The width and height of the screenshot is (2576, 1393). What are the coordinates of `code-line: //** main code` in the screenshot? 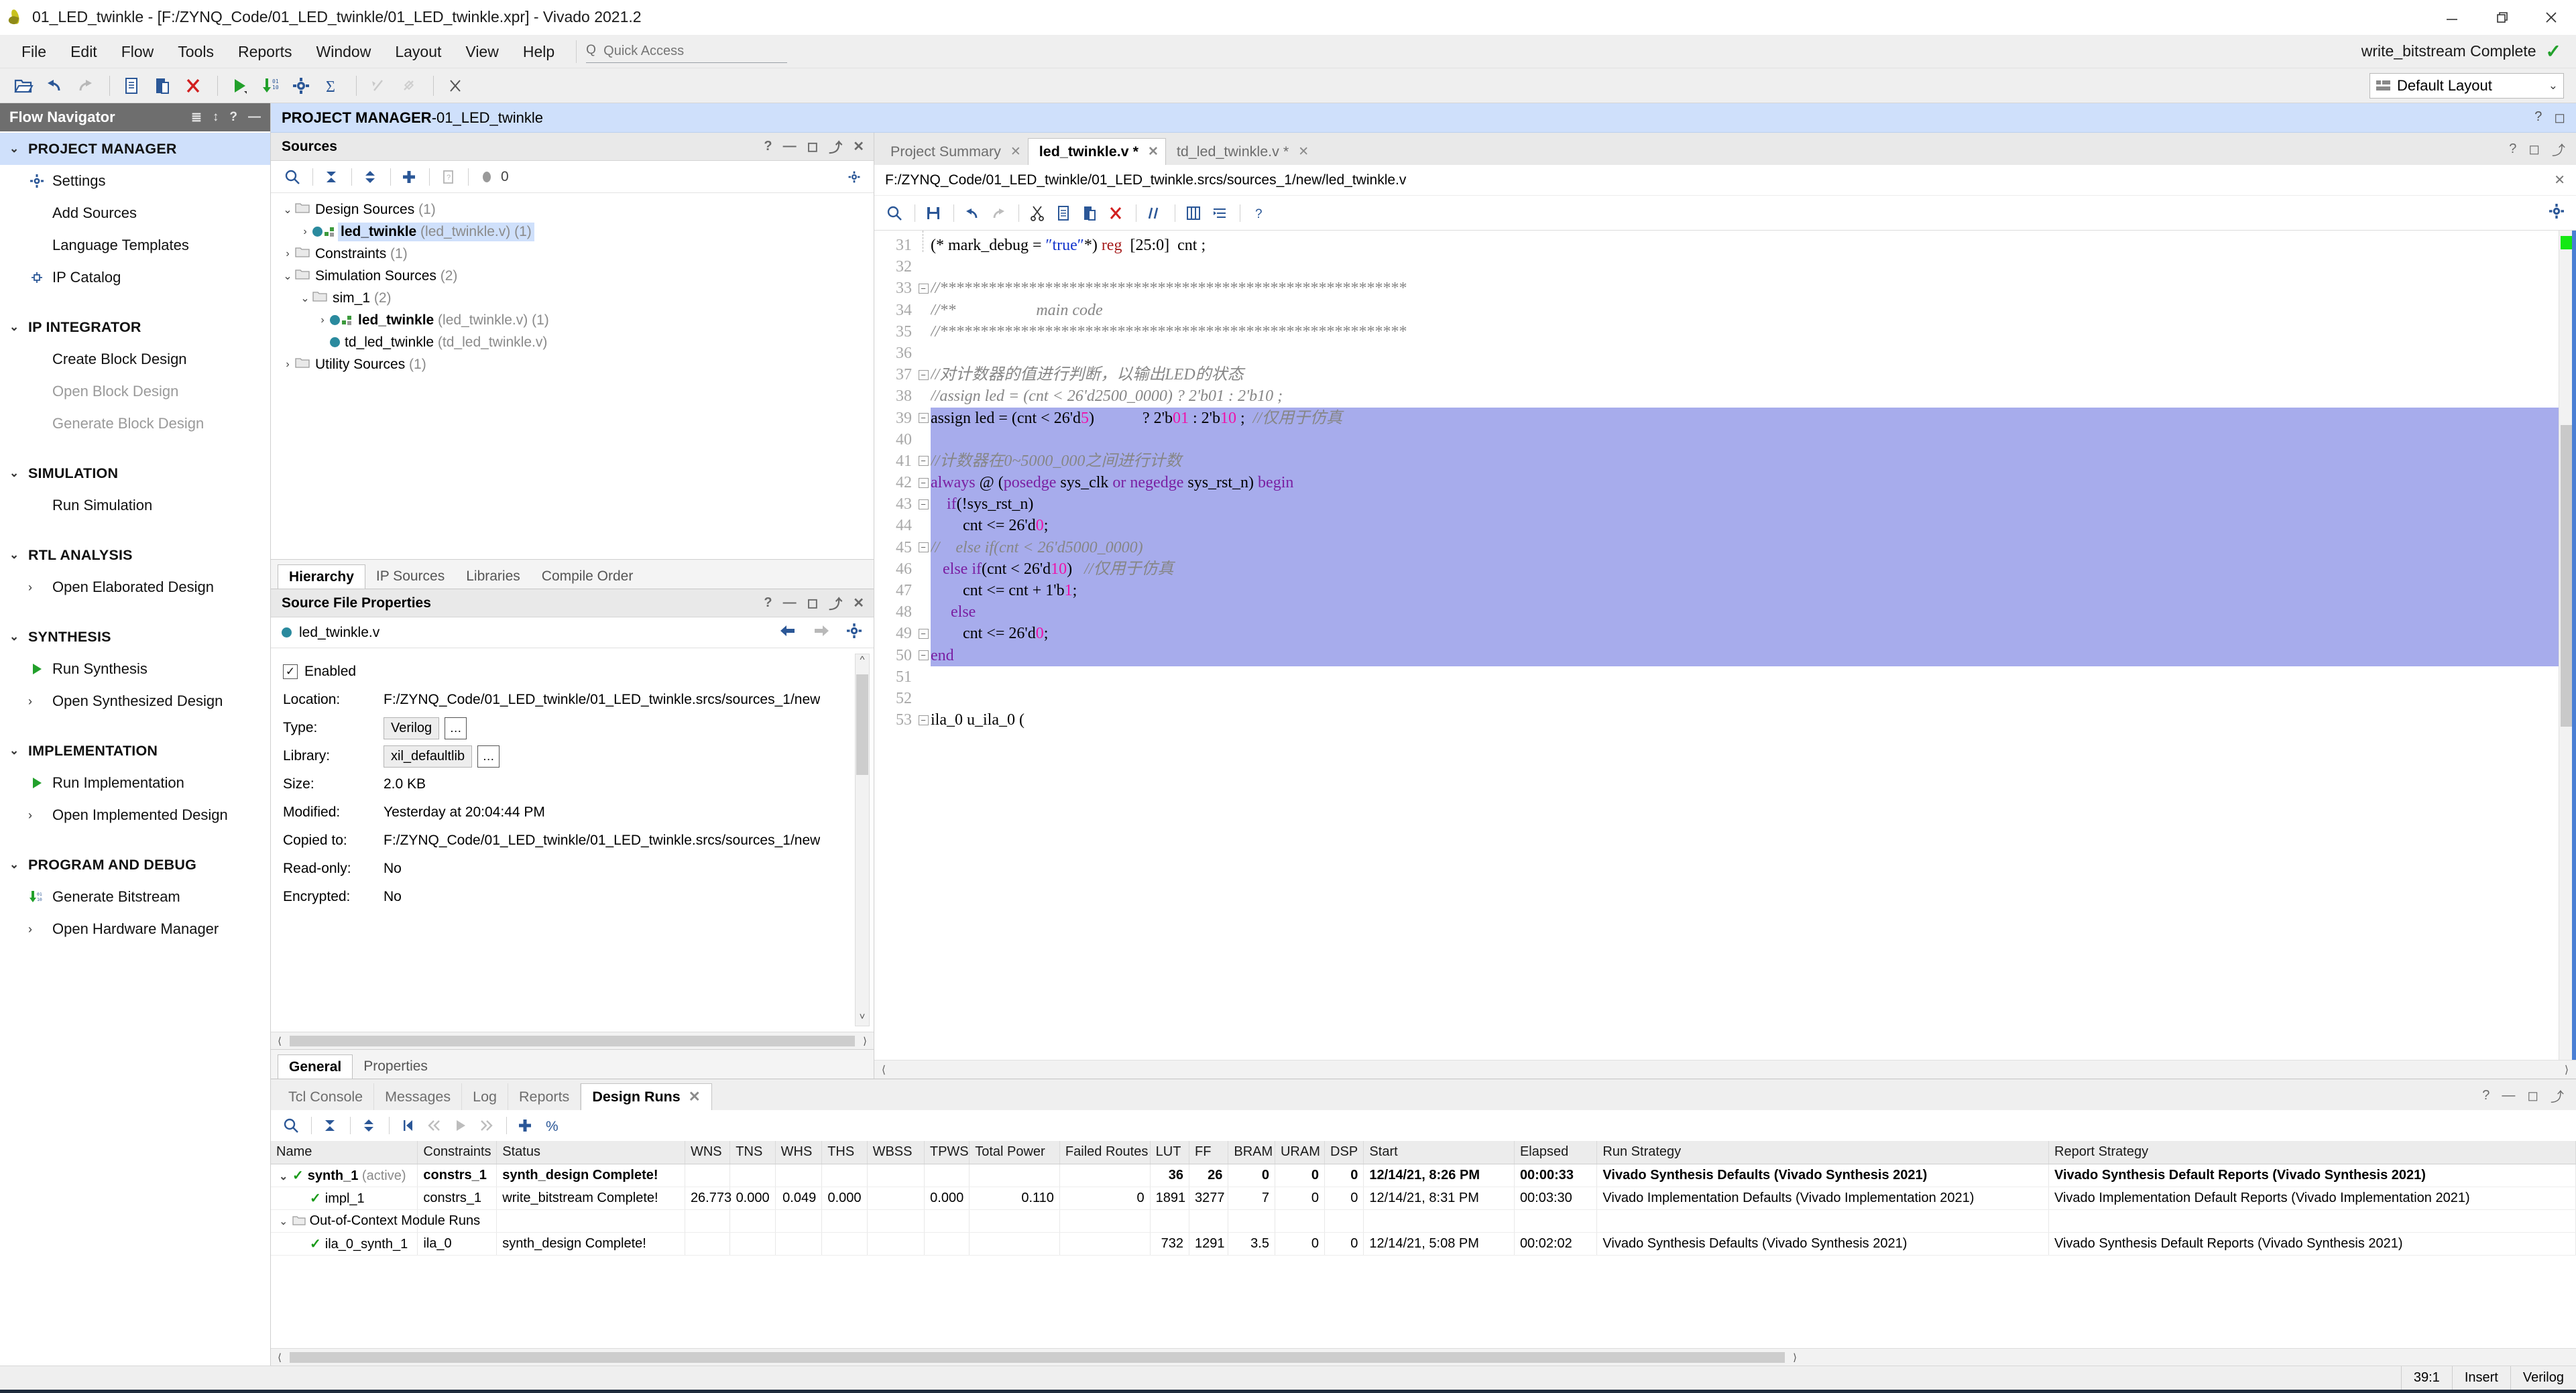 It's located at (1745, 310).